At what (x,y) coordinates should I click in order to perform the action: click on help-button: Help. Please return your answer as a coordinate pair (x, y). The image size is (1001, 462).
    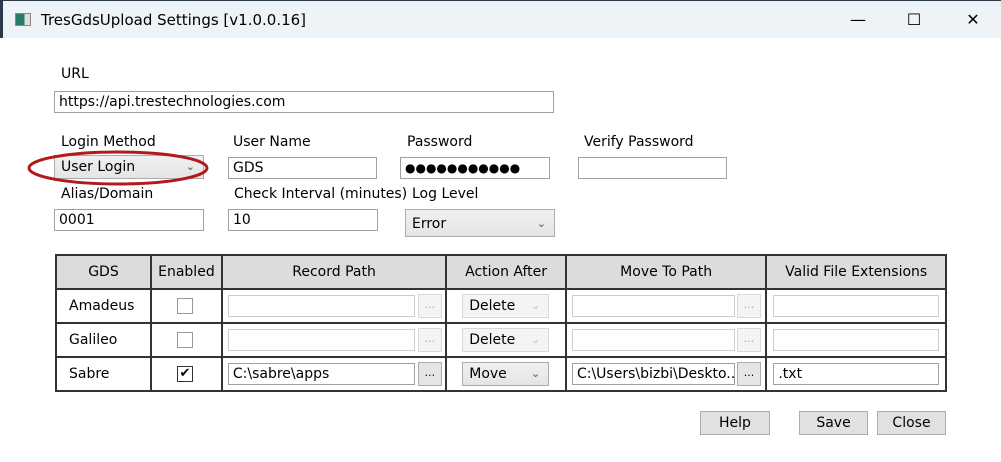
    Looking at the image, I should click on (735, 423).